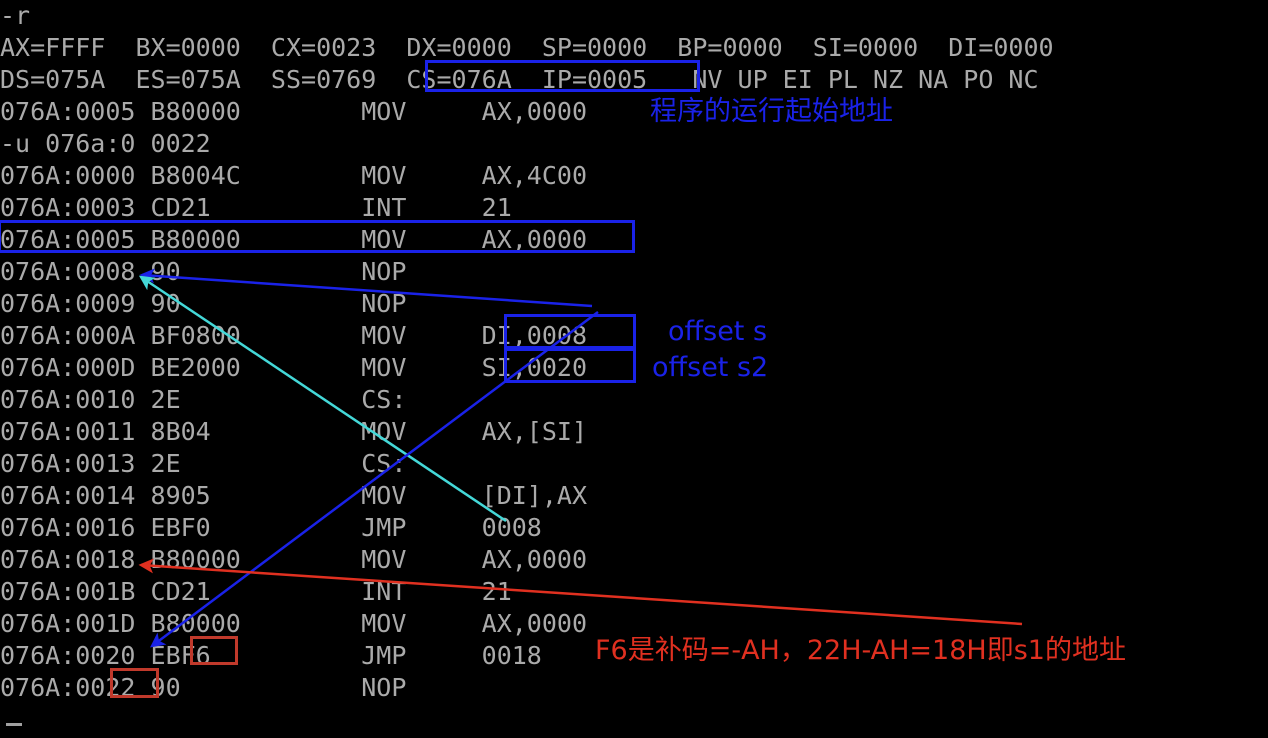 This screenshot has height=738, width=1268. I want to click on terminal-line: 076A:0018 B80000 MOV AX,0000, so click(293, 559).